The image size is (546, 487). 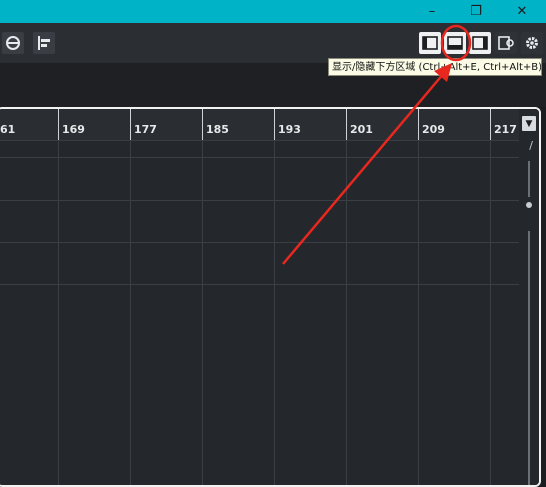 I want to click on annotation-arrow-shaft, so click(x=363, y=168).